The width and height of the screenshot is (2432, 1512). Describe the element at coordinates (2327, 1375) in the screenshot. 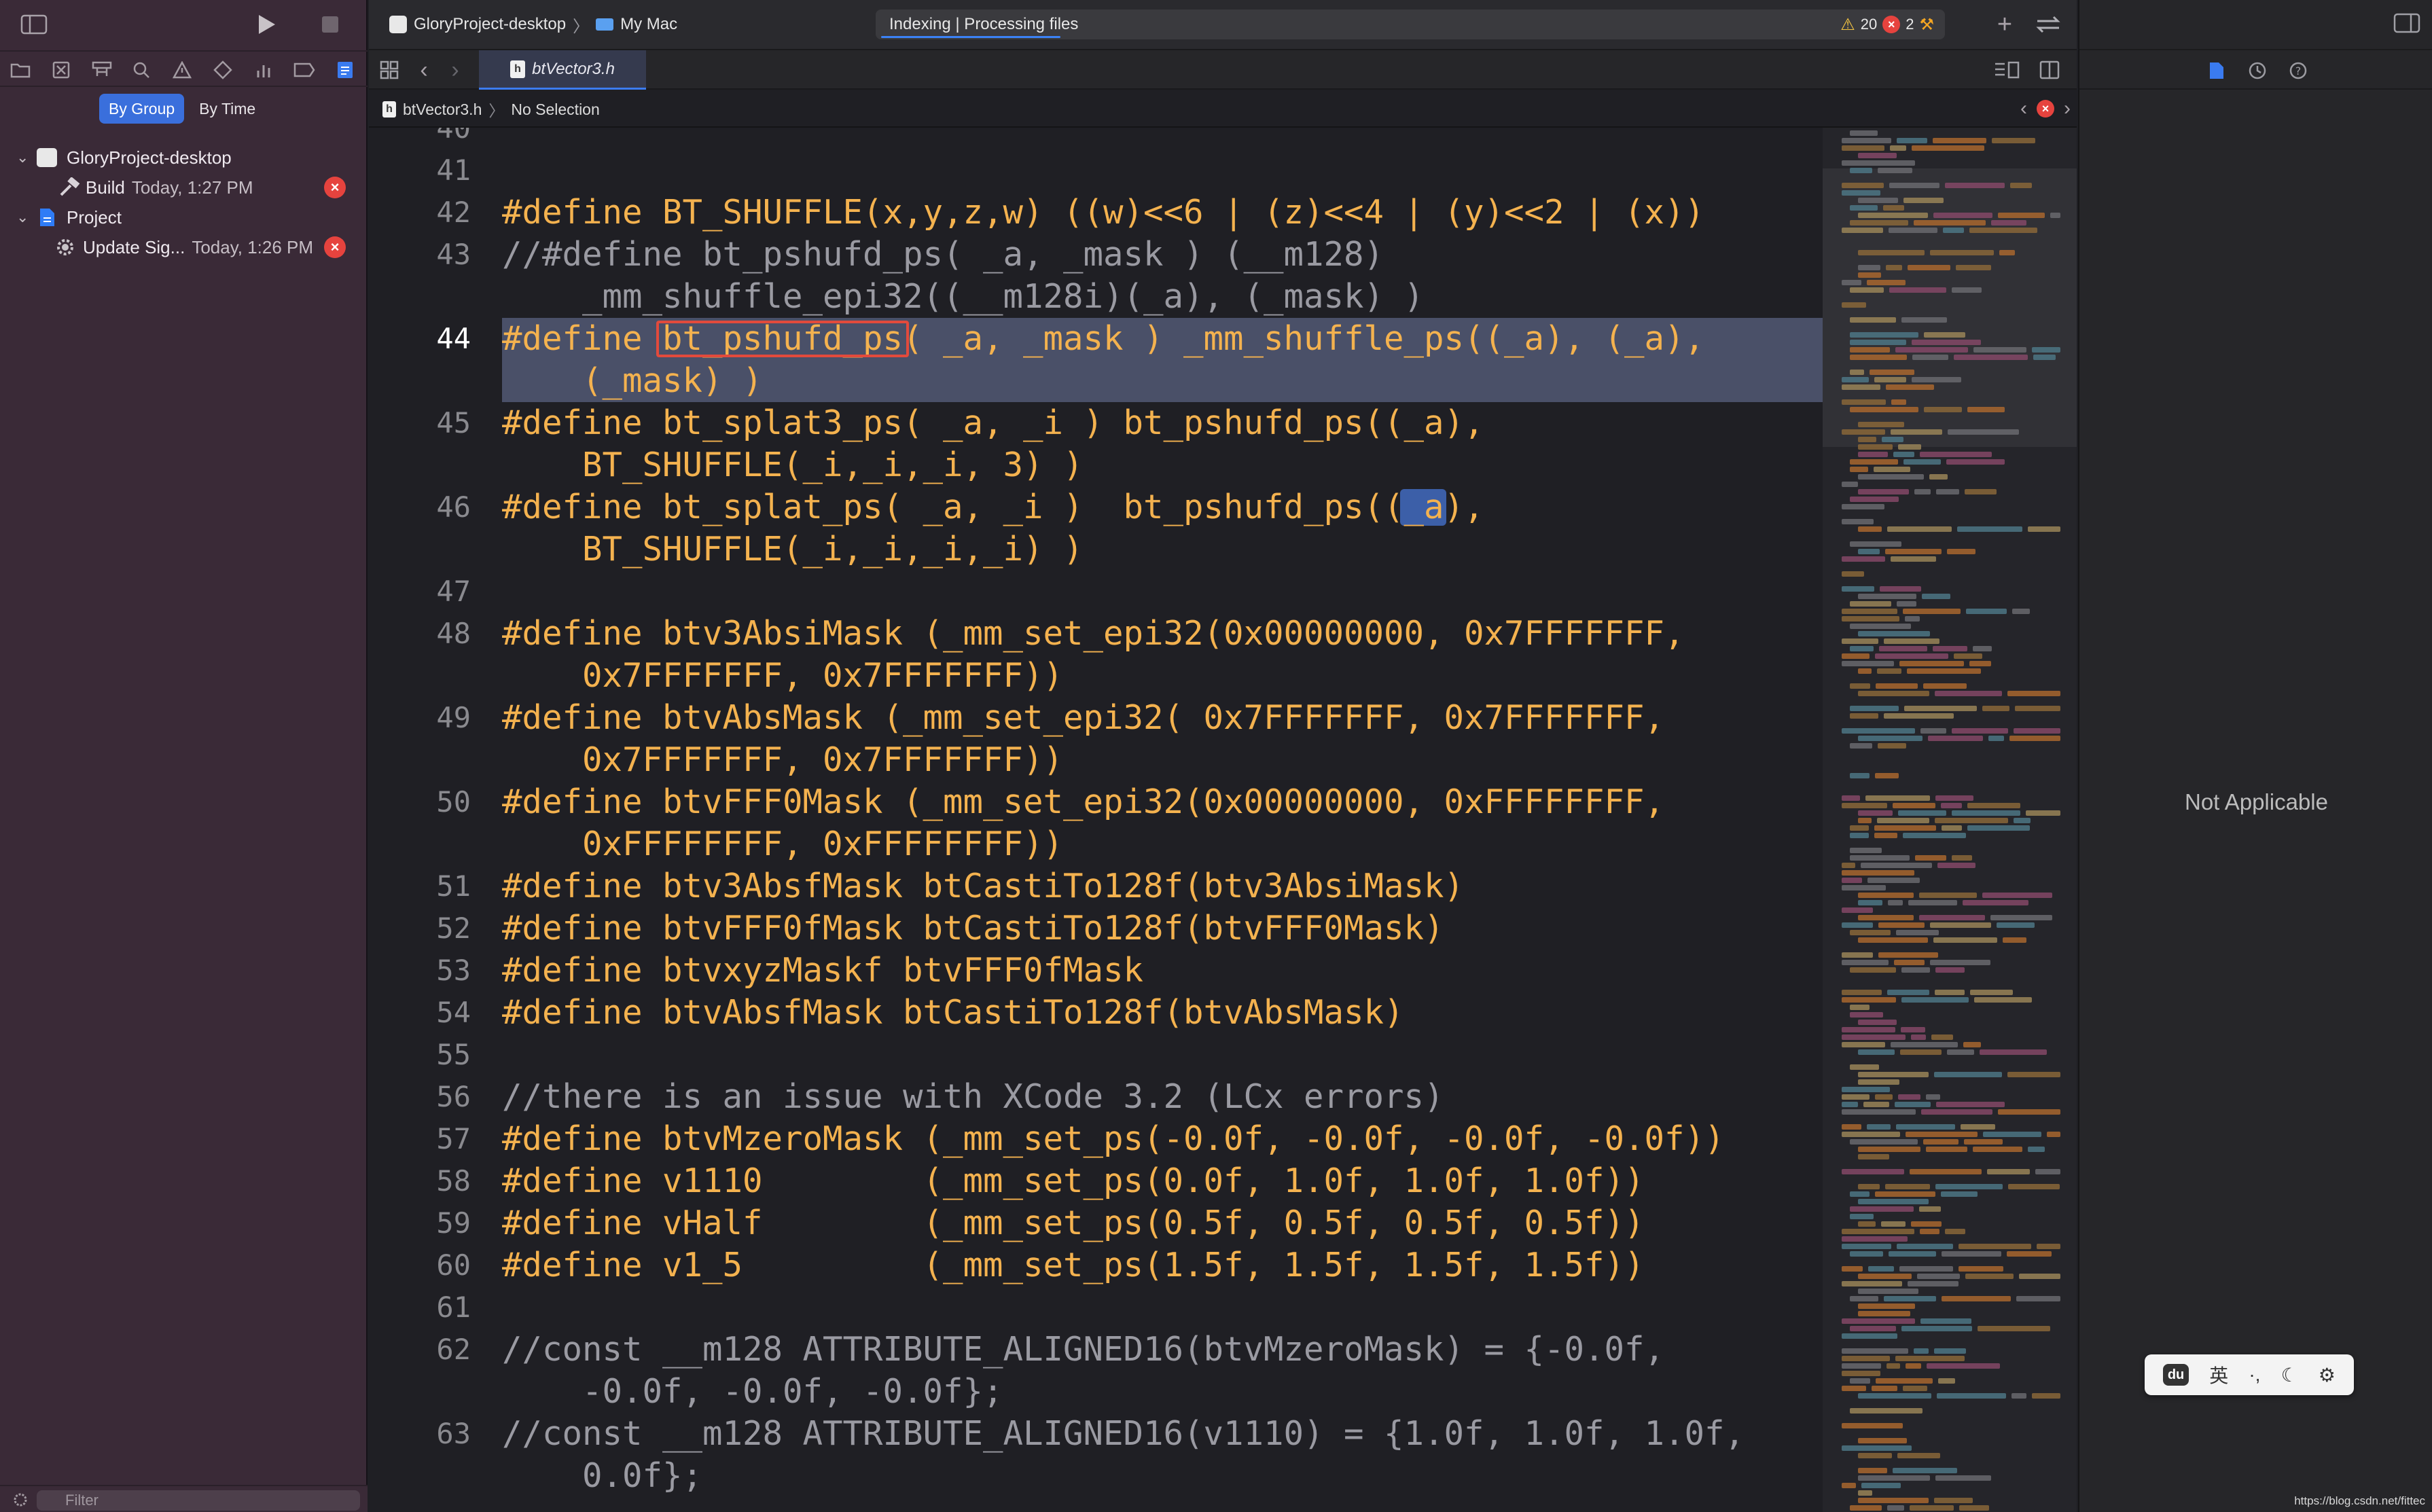

I see `gear-icon: ⚙` at that location.